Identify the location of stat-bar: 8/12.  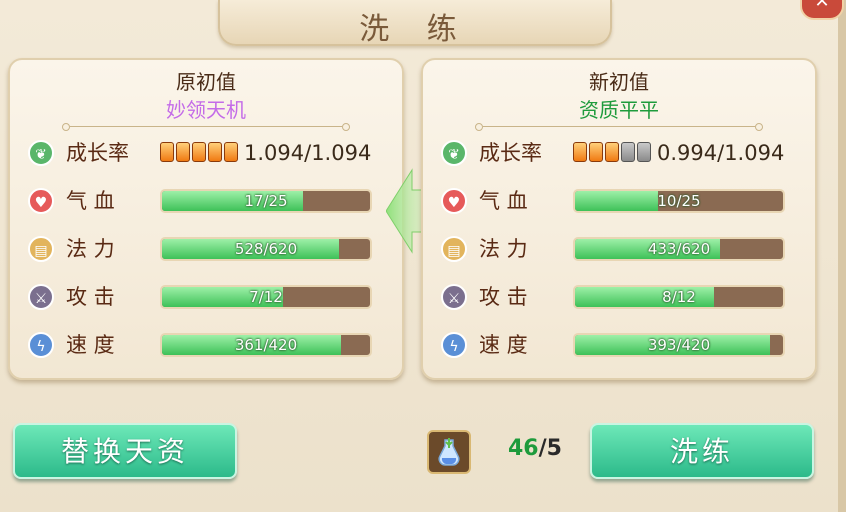
(679, 297).